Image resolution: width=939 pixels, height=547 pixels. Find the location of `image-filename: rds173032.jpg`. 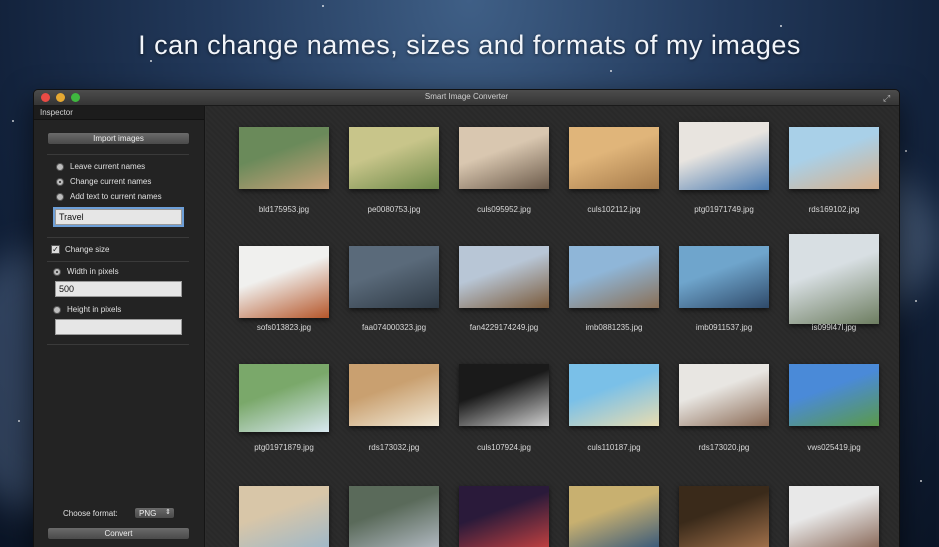

image-filename: rds173032.jpg is located at coordinates (394, 447).